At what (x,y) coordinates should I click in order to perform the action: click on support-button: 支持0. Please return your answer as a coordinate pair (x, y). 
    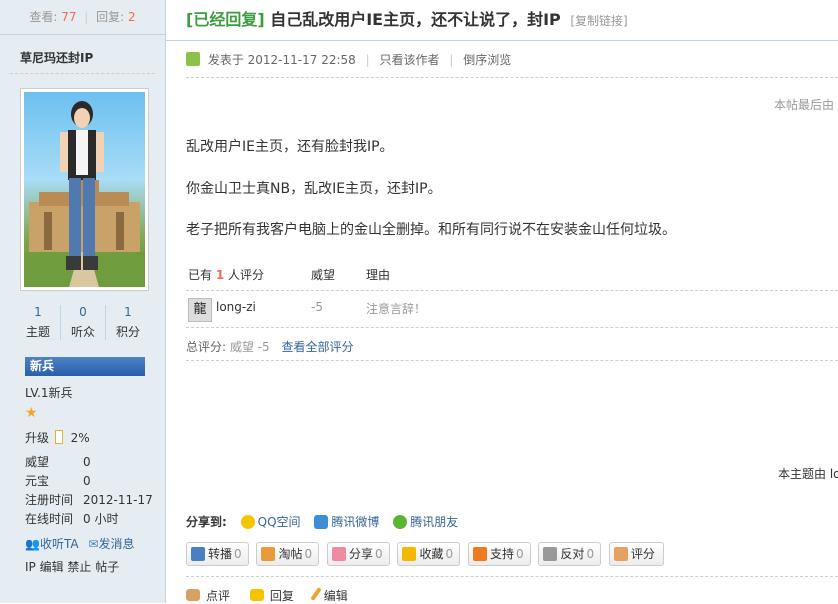
    Looking at the image, I should click on (499, 554).